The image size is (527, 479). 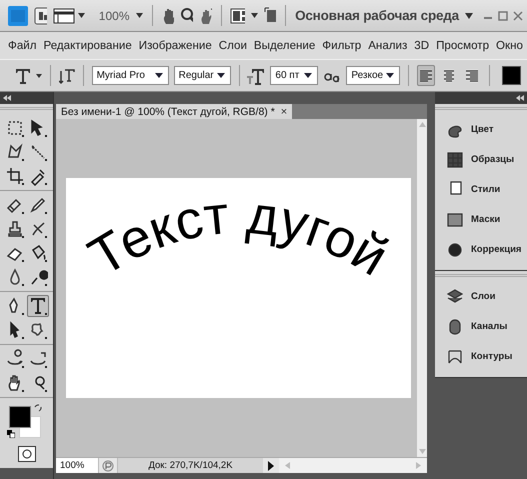 What do you see at coordinates (238, 236) in the screenshot?
I see `arc-text: Текст дугой` at bounding box center [238, 236].